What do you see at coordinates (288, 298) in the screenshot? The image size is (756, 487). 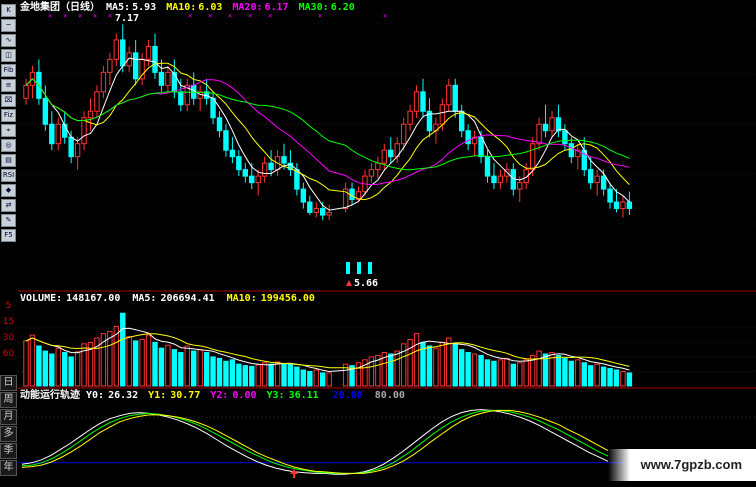 I see `vol-ma10-value: 199456.00` at bounding box center [288, 298].